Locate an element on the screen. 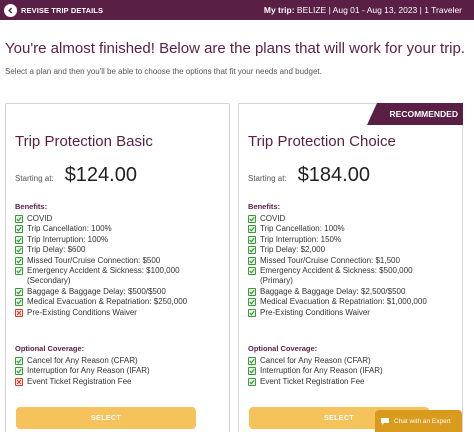  plan-title: Trip Protection Choice is located at coordinates (322, 141).